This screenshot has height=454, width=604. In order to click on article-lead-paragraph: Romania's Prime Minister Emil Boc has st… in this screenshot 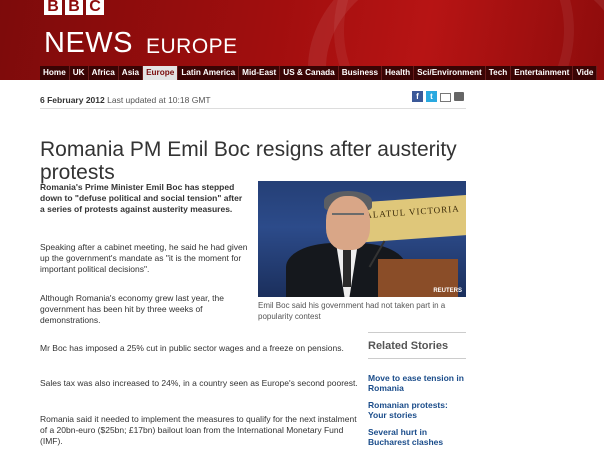, I will do `click(141, 198)`.